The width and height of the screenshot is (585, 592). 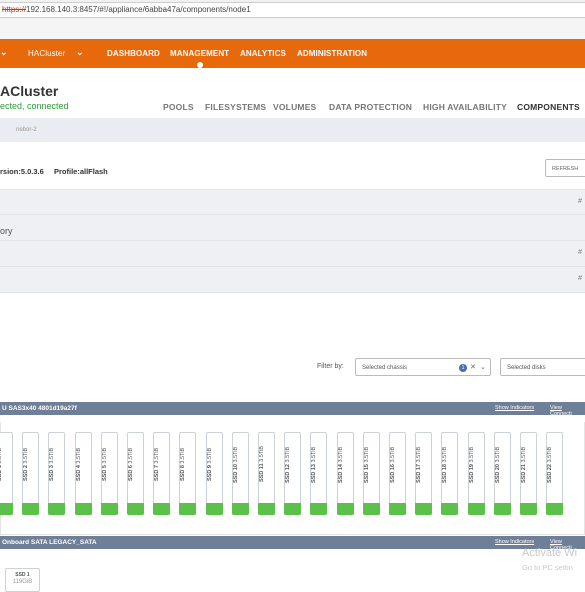 What do you see at coordinates (79, 473) in the screenshot?
I see `disk-name: SSD 4` at bounding box center [79, 473].